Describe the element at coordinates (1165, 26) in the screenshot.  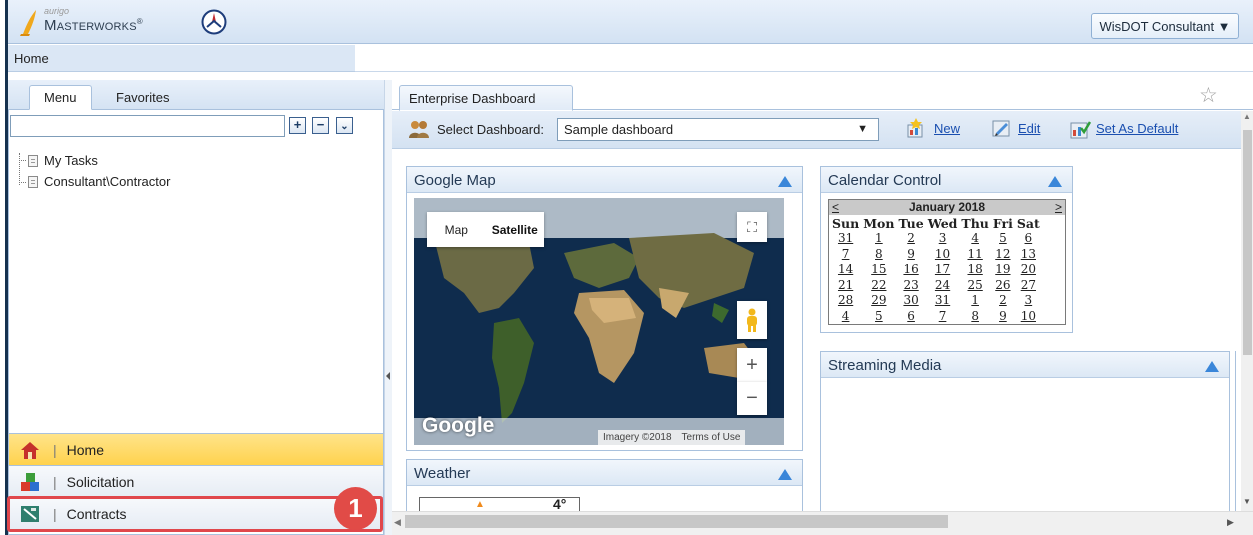
I see `user-menu-button: WisDOT Consultant ▼` at that location.